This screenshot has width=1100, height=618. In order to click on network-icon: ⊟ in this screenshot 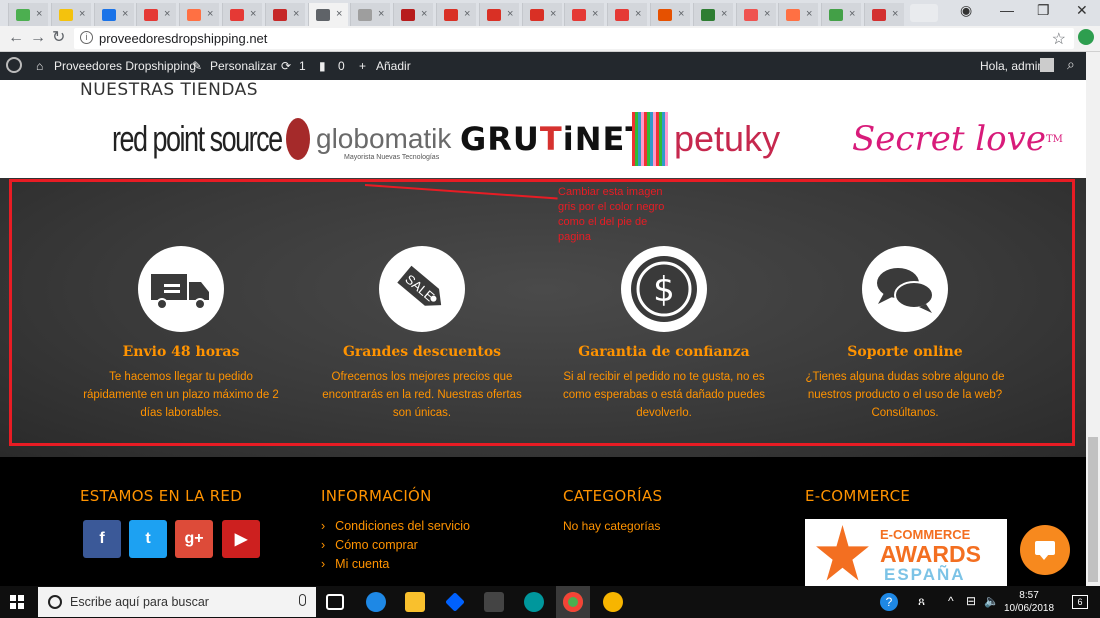, I will do `click(971, 601)`.